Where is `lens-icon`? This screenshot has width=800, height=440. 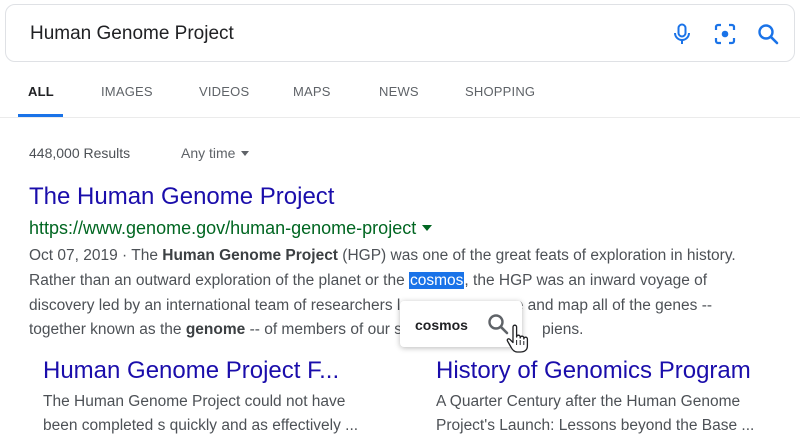 lens-icon is located at coordinates (725, 34).